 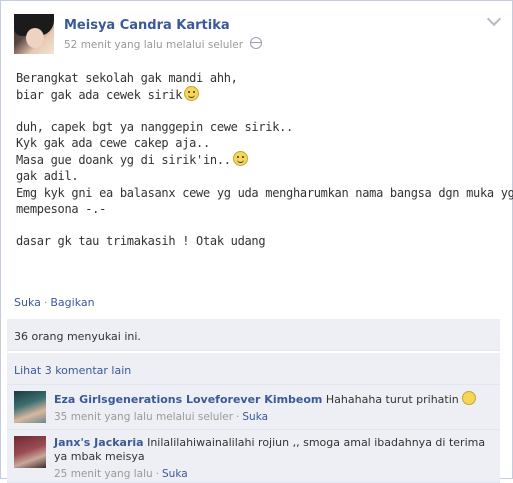 I want to click on post-timestamp: 52 menit yang lalu melalui seluler, so click(x=153, y=45).